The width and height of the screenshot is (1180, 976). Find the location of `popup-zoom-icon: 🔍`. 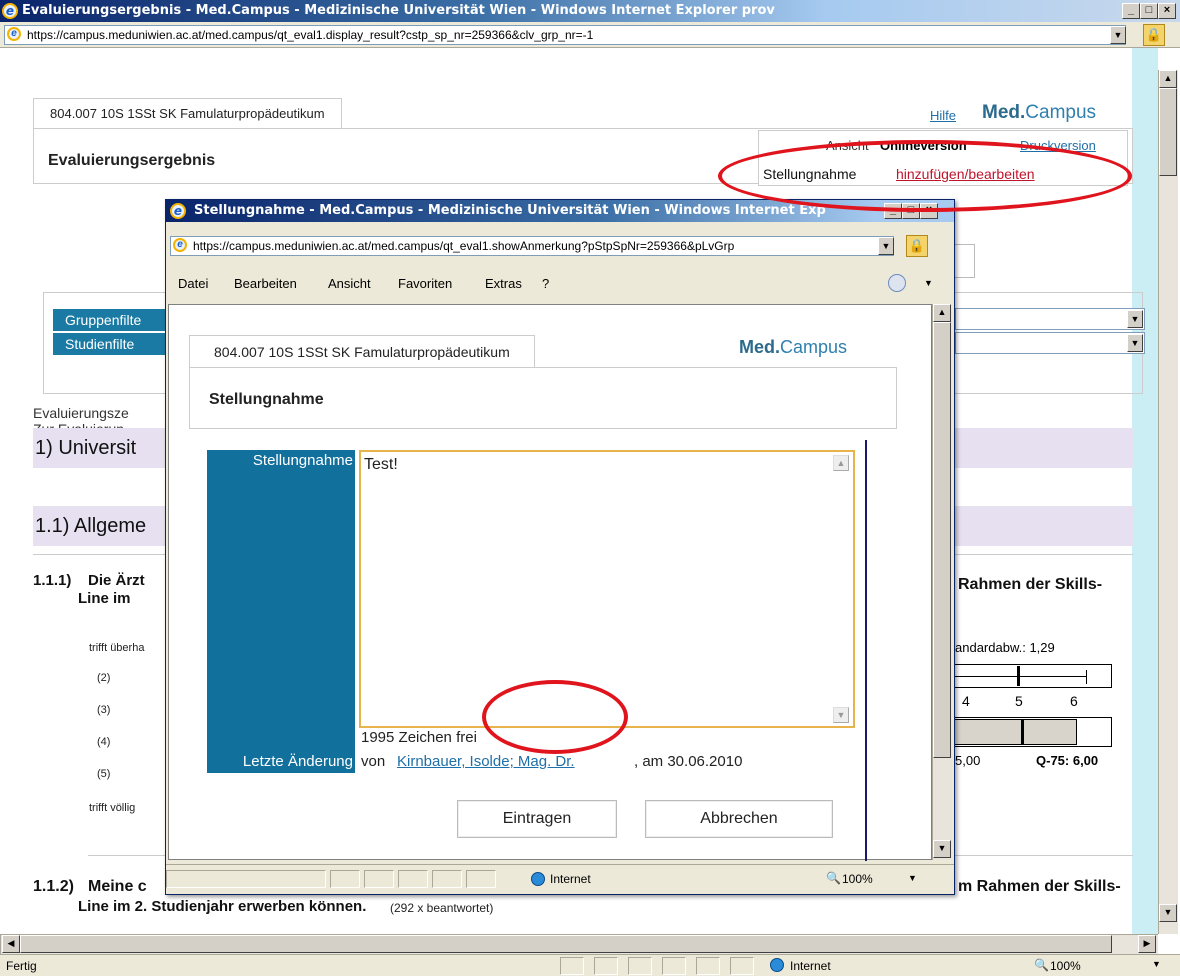

popup-zoom-icon: 🔍 is located at coordinates (833, 878).